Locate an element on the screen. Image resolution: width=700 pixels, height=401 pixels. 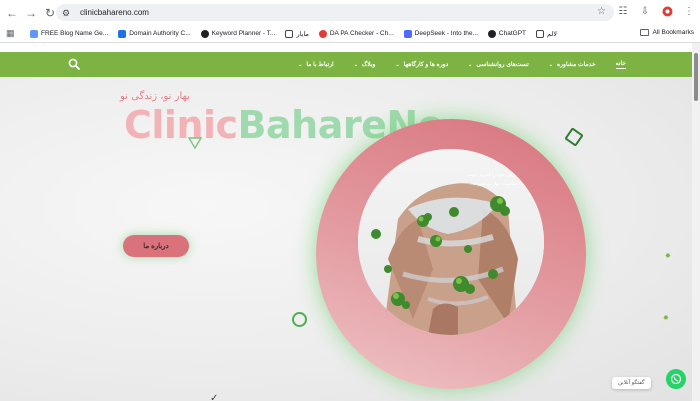
back-icon: ← is located at coordinates (12, 13).